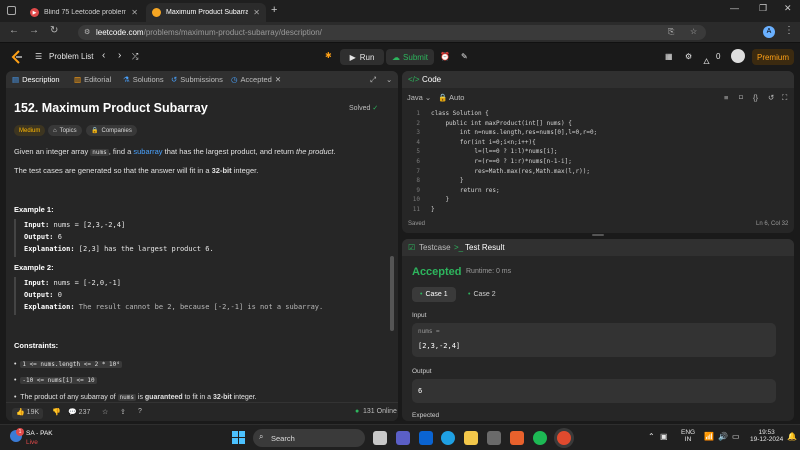 Image resolution: width=800 pixels, height=450 pixels. Describe the element at coordinates (123, 412) in the screenshot. I see `share-icon: ⇪` at that location.